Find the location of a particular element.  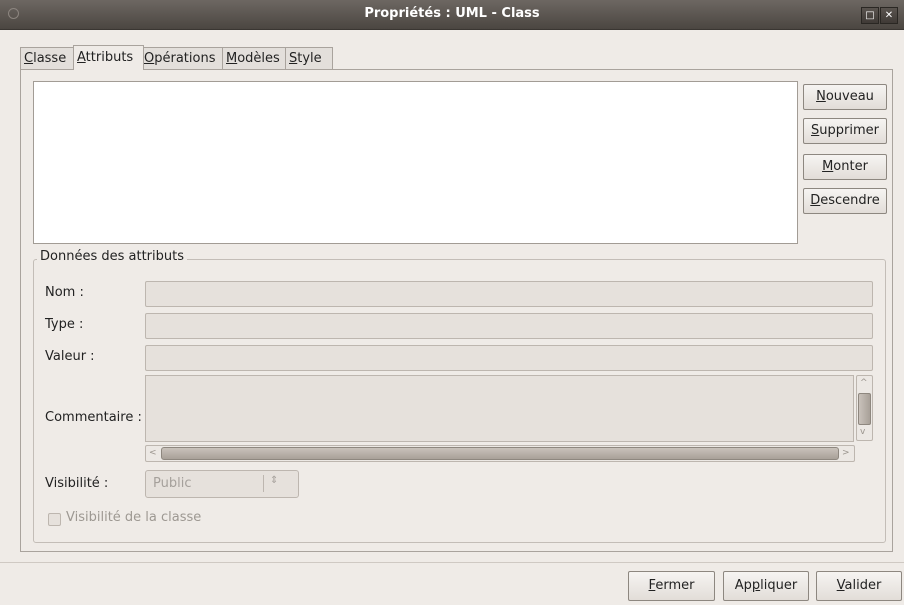

maximize-icon: □ is located at coordinates (870, 15).